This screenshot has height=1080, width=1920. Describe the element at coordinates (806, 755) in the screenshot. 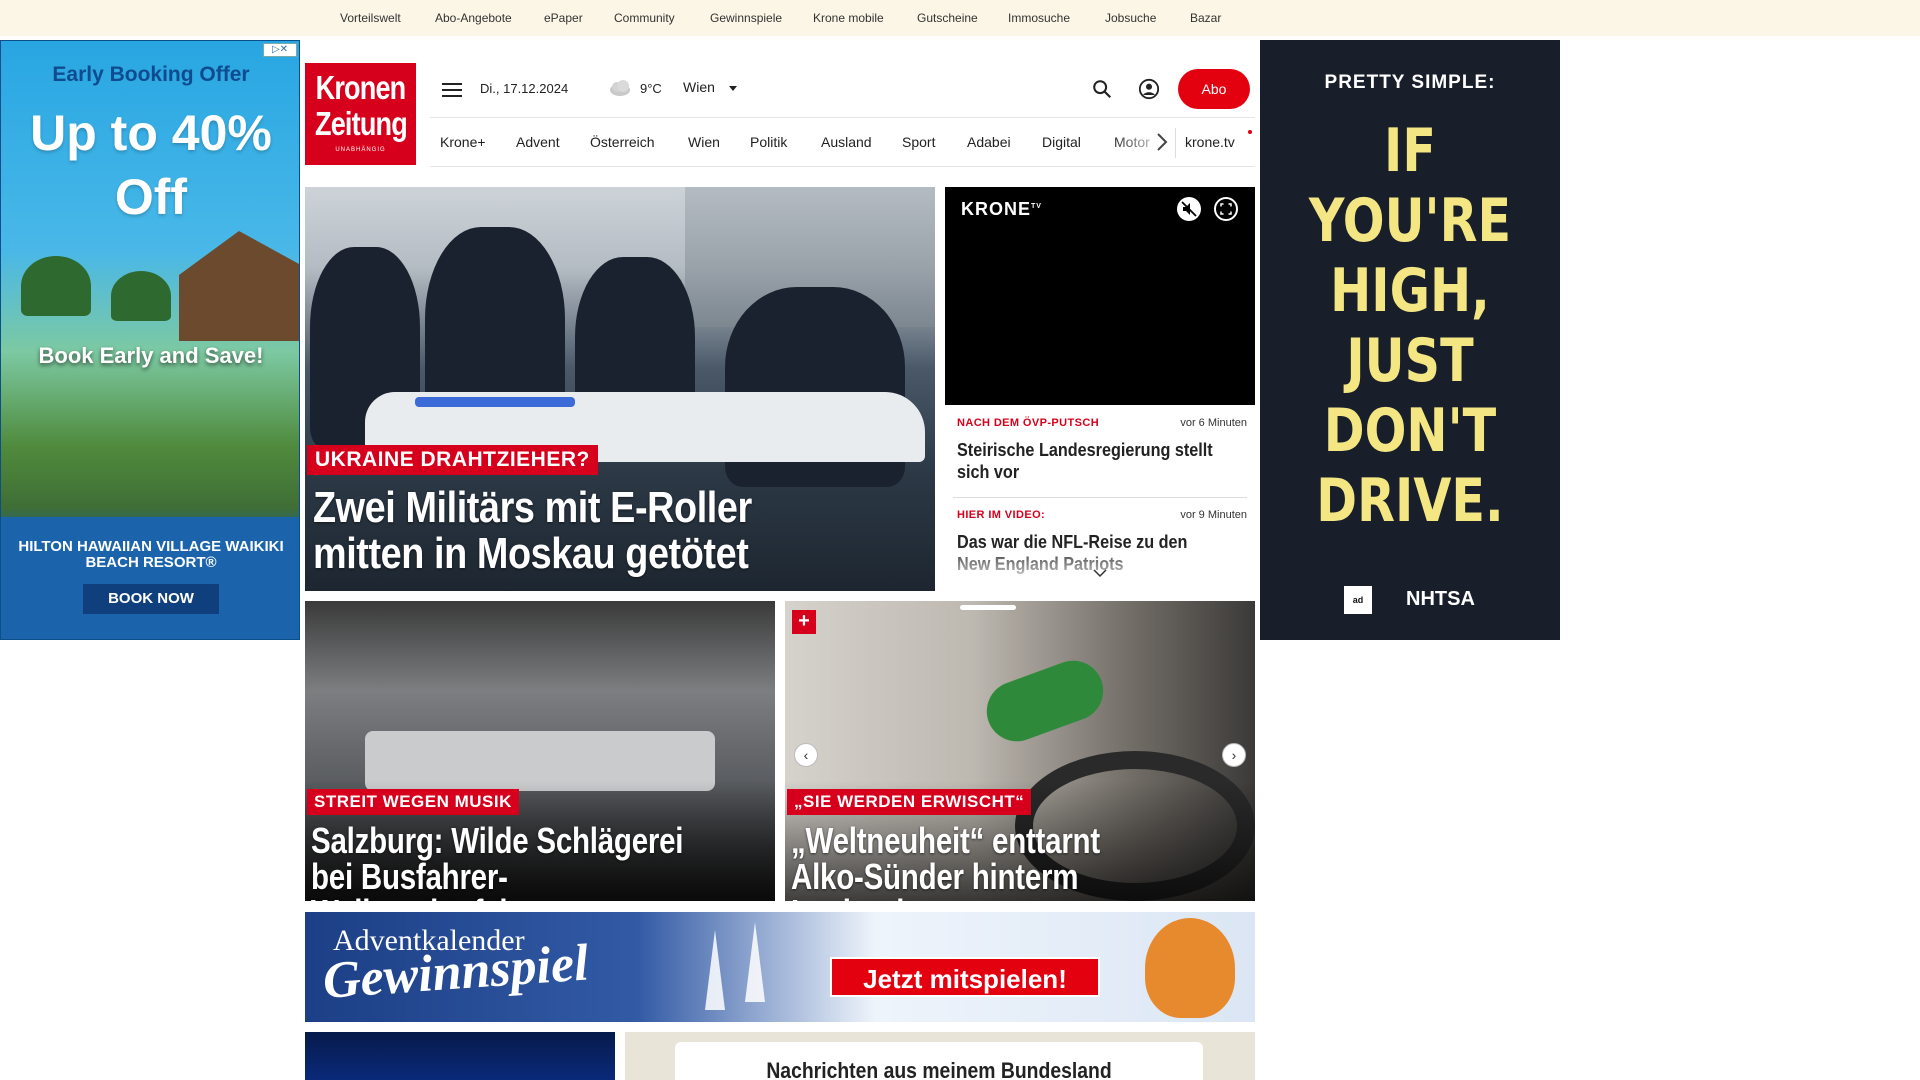

I see `slider-prev-button: ‹` at that location.